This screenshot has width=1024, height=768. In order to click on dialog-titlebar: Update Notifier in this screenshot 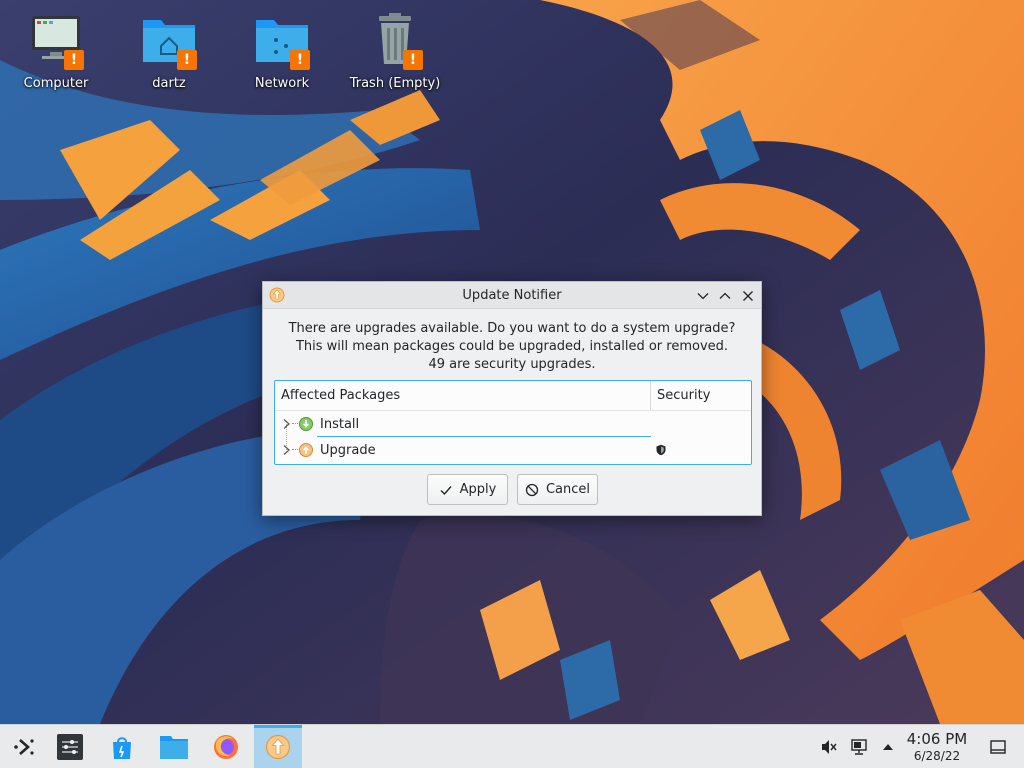, I will do `click(512, 295)`.